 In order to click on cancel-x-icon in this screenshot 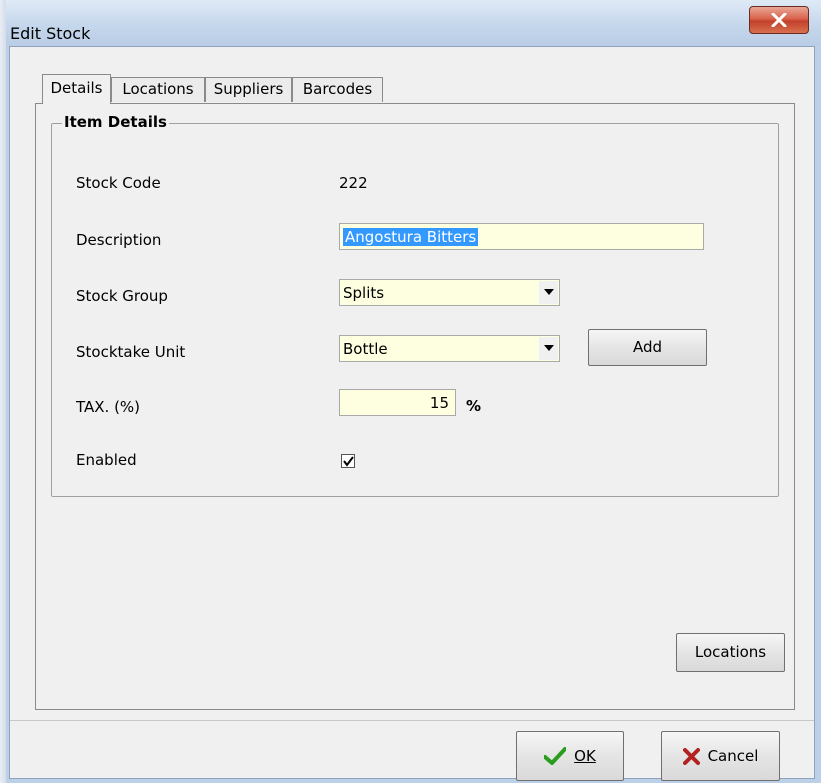, I will do `click(691, 756)`.